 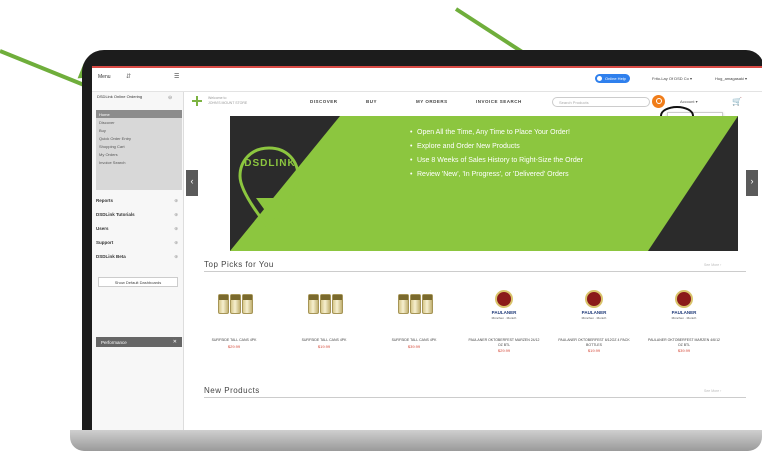 What do you see at coordinates (752, 183) in the screenshot?
I see `banner-next-button: ›` at bounding box center [752, 183].